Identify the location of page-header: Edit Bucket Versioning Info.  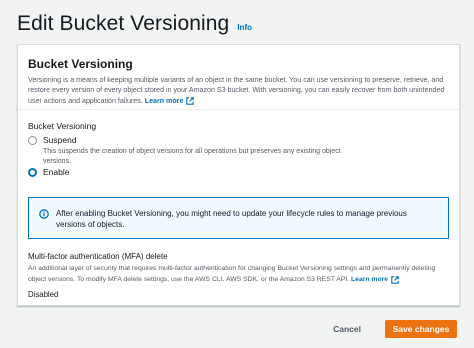
(134, 24).